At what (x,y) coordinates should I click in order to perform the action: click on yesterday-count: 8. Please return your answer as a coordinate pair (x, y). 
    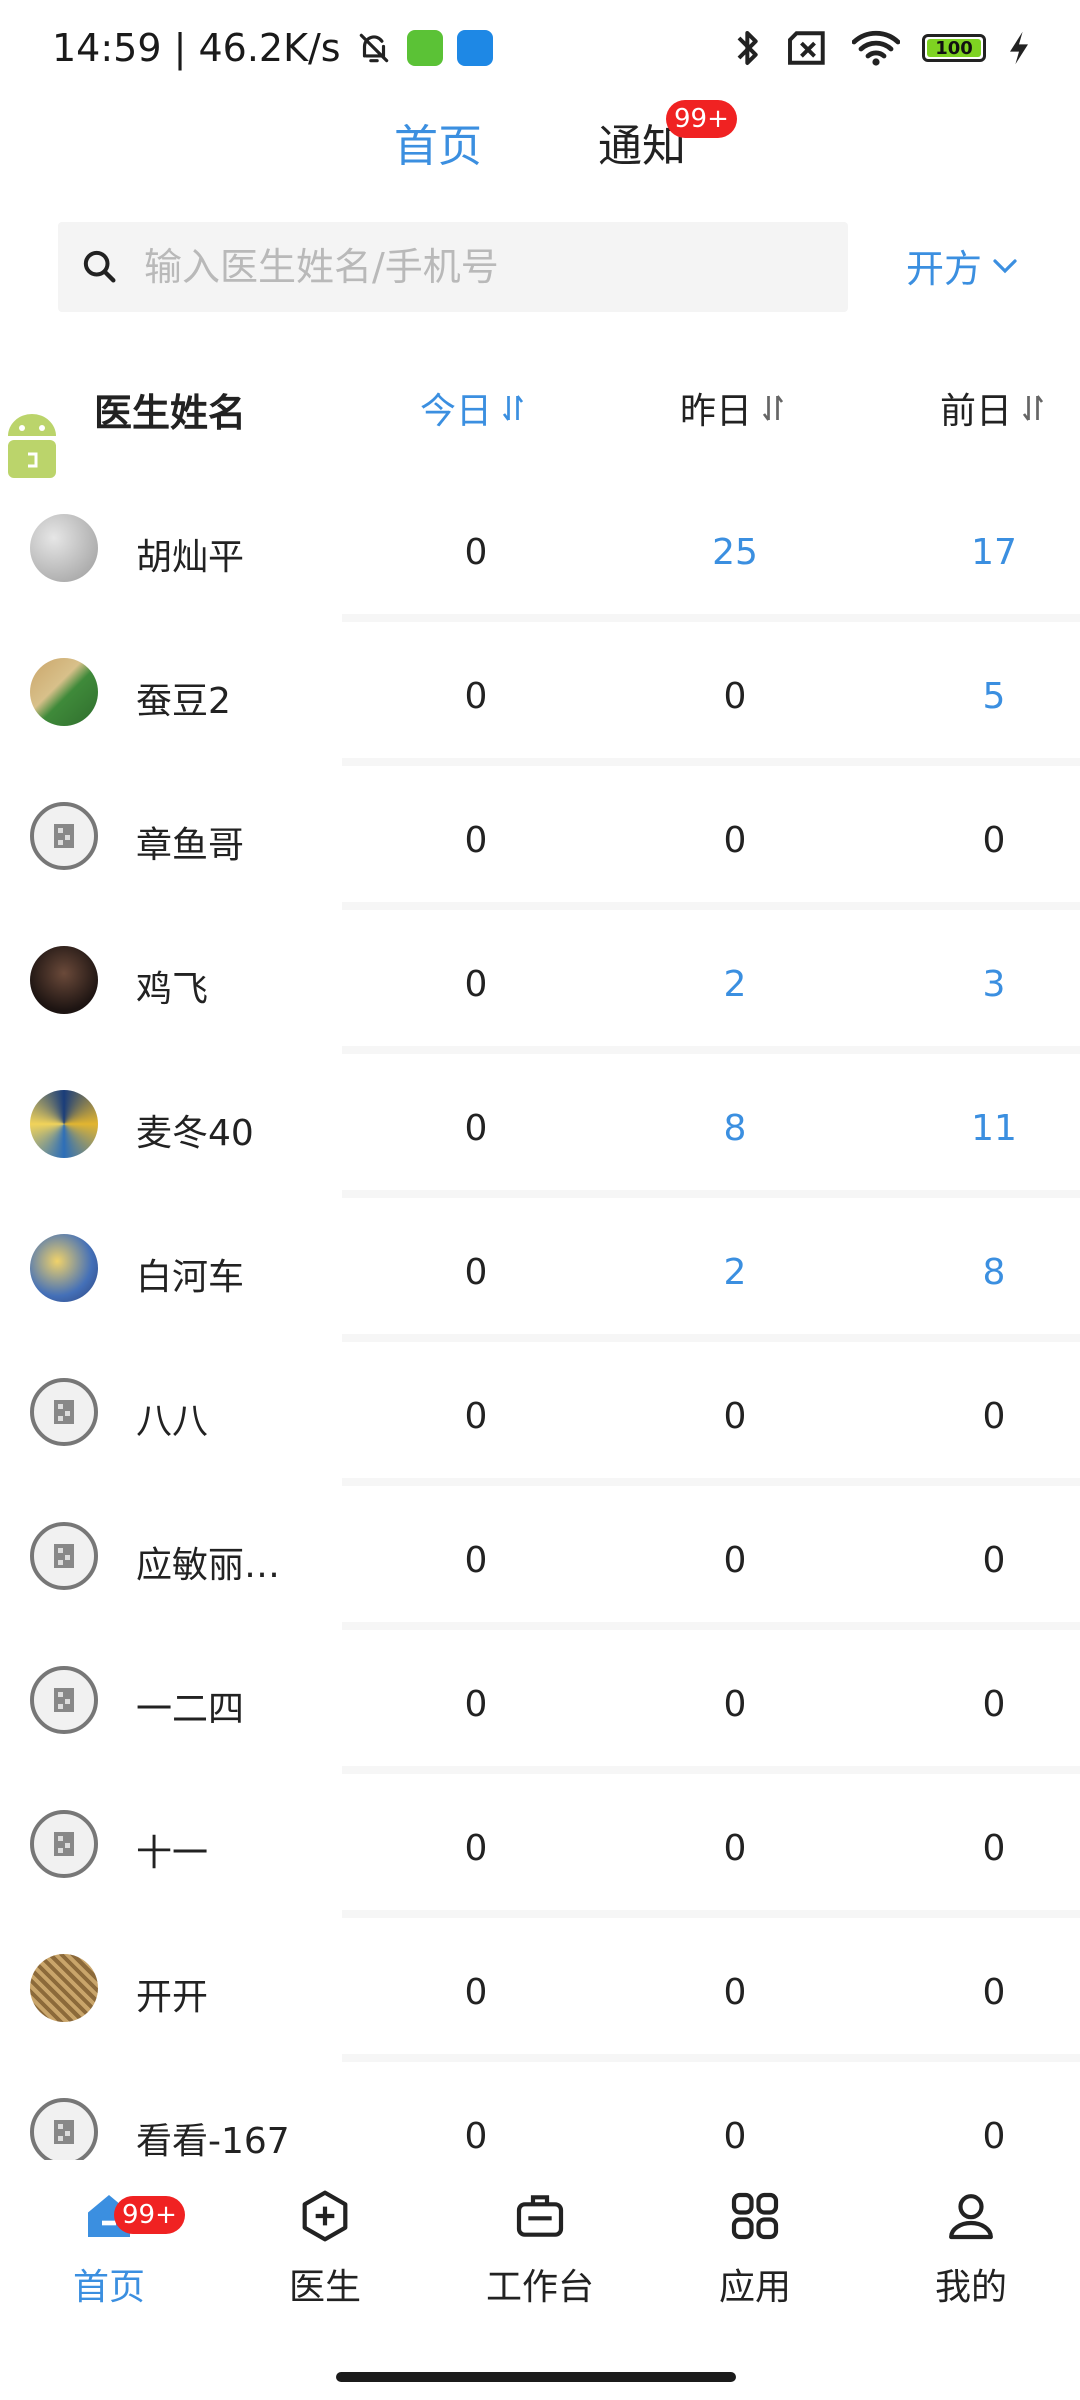
    Looking at the image, I should click on (735, 1128).